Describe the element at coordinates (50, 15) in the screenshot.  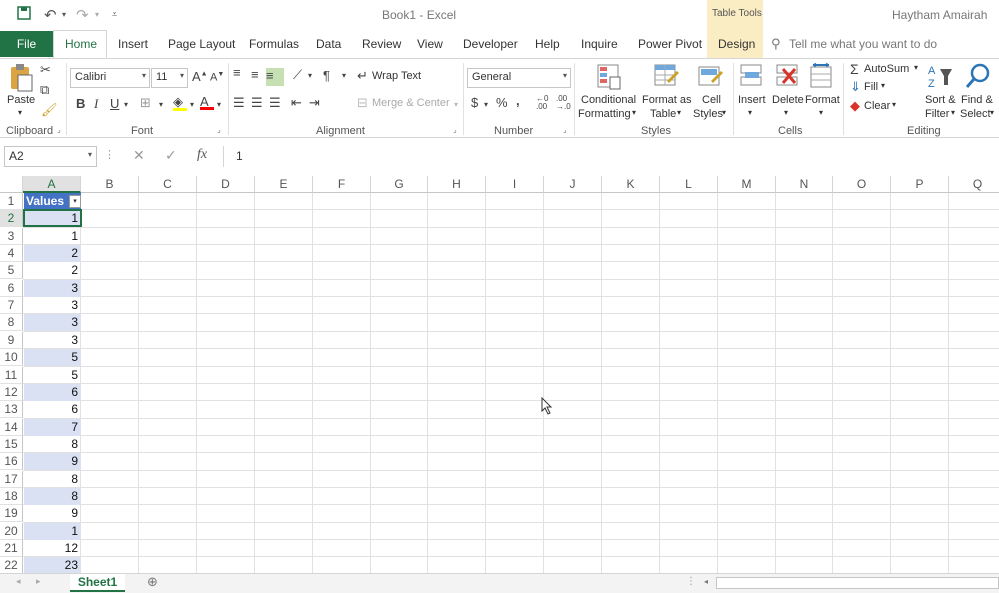
I see `undo-icon: ↶` at that location.